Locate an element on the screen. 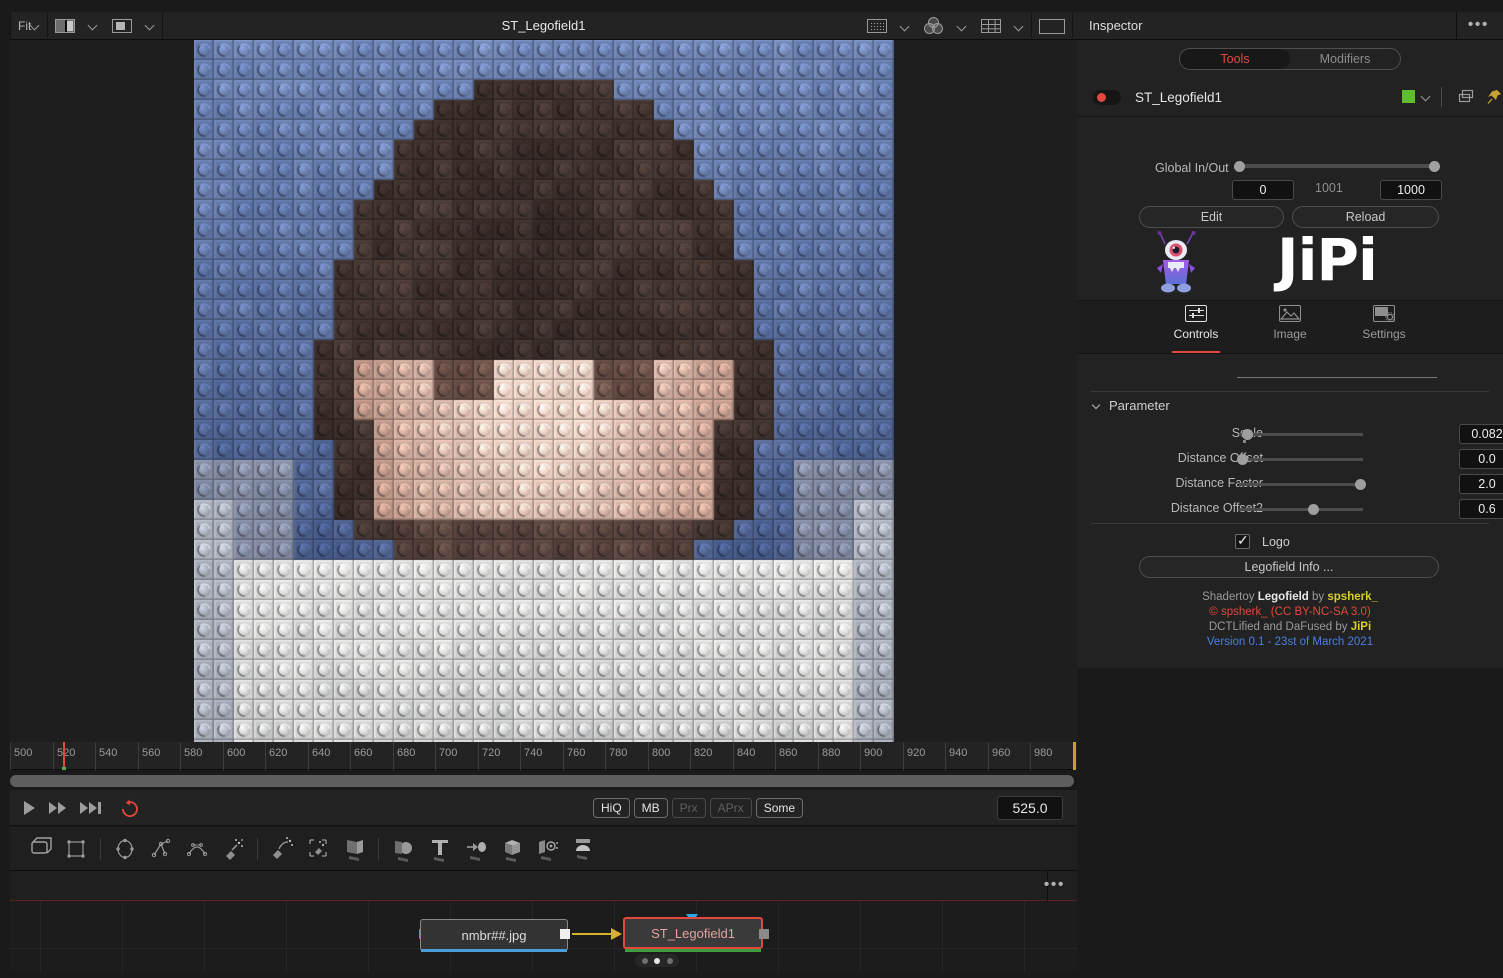  parameter-value-field: 2.0 is located at coordinates (1481, 484).